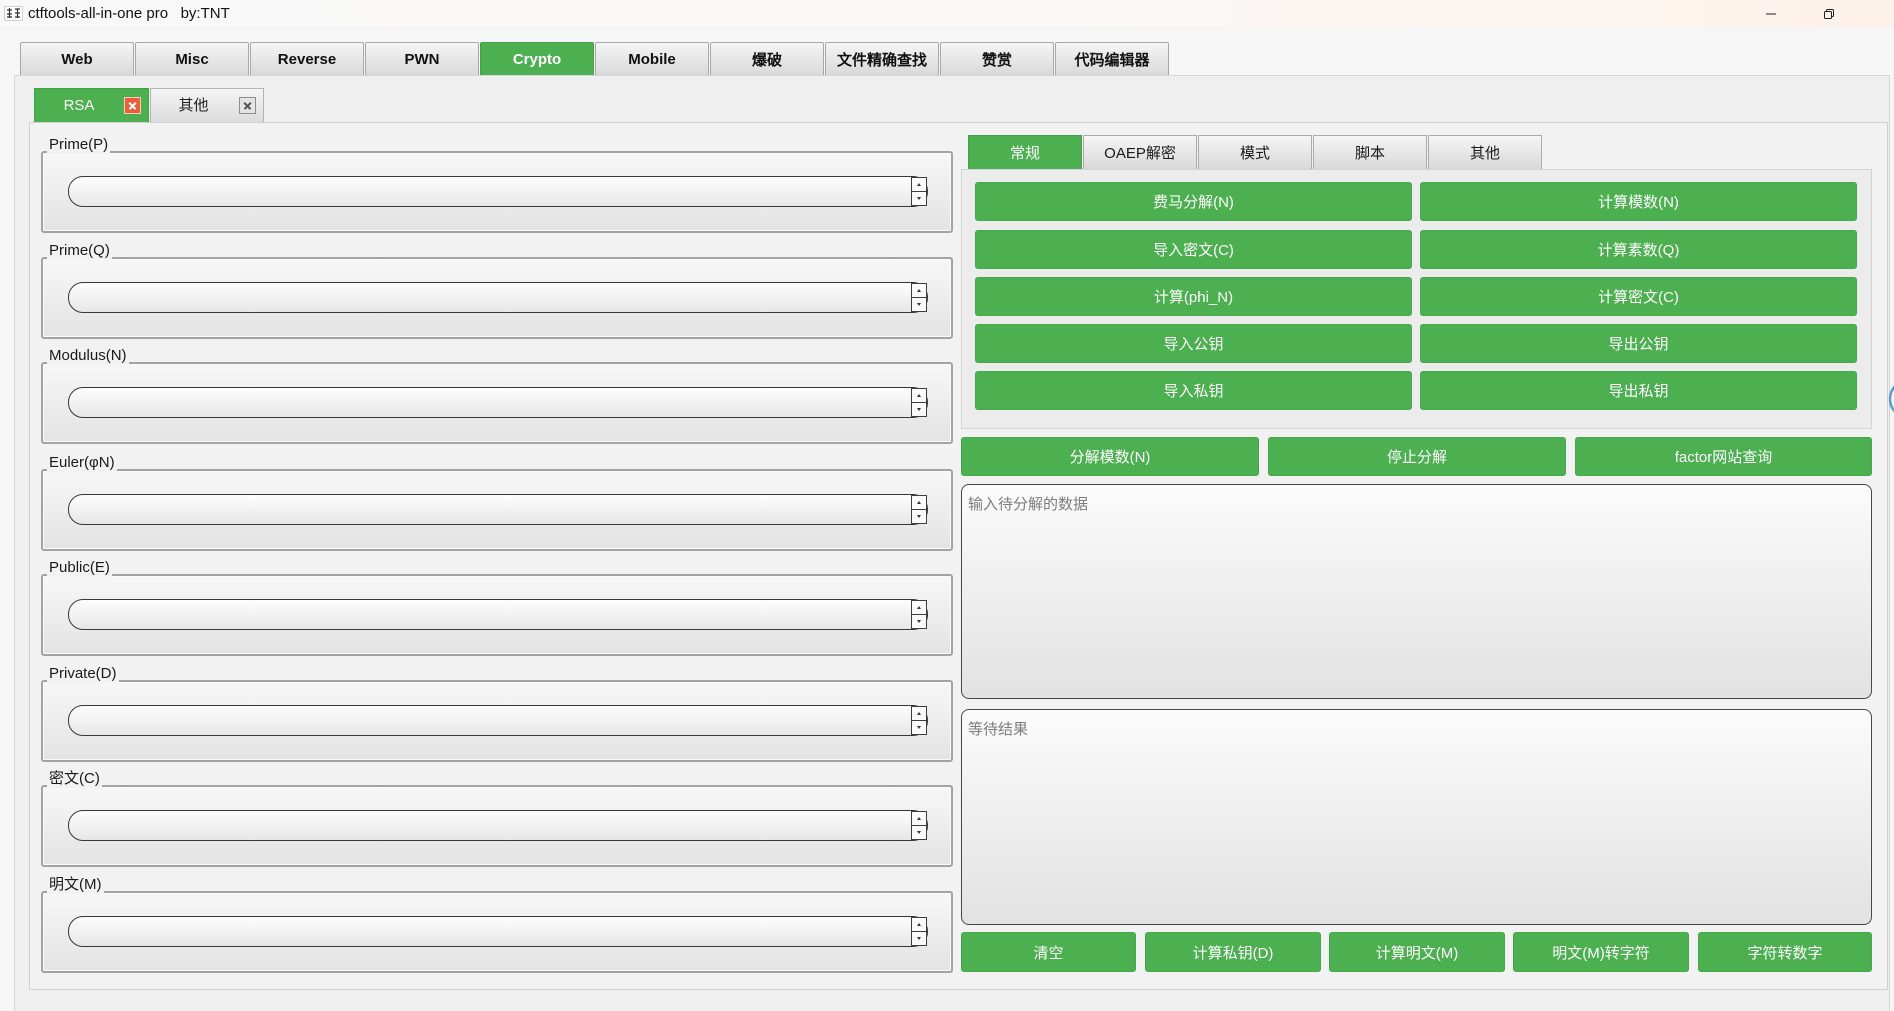 Image resolution: width=1894 pixels, height=1011 pixels. What do you see at coordinates (1638, 296) in the screenshot?
I see `compute-ciphertext-button: 计算密文(C)` at bounding box center [1638, 296].